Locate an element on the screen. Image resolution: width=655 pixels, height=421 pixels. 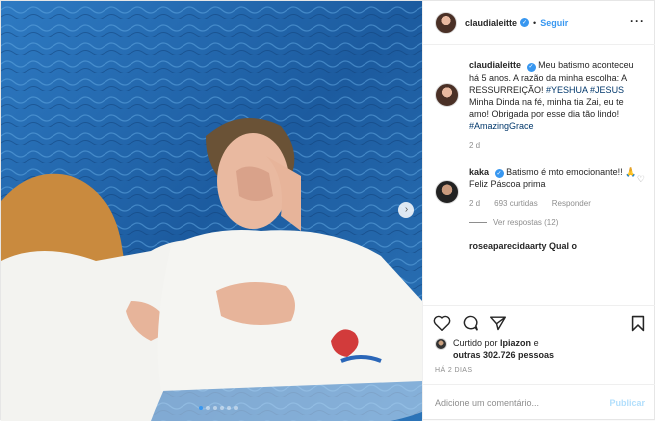
post-header: claudialeitte ✓ • Seguir ··· is located at coordinates (539, 23).